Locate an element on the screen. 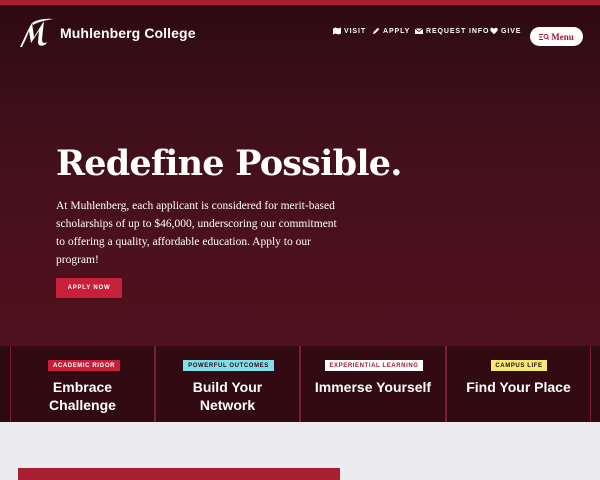 The height and width of the screenshot is (480, 600). apply-now-button: APPLY NOW is located at coordinates (89, 288).